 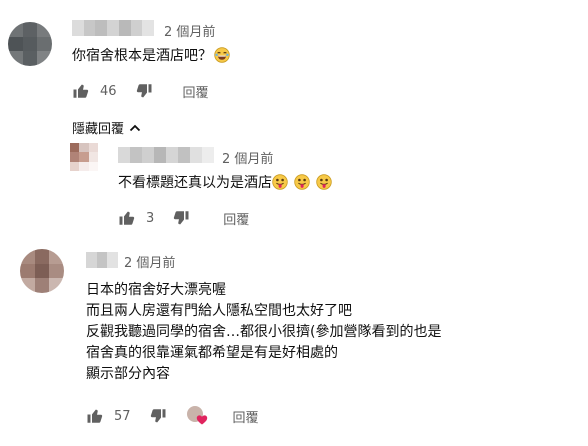 I want to click on hide-replies-toggle: 隱藏回覆, so click(x=107, y=127).